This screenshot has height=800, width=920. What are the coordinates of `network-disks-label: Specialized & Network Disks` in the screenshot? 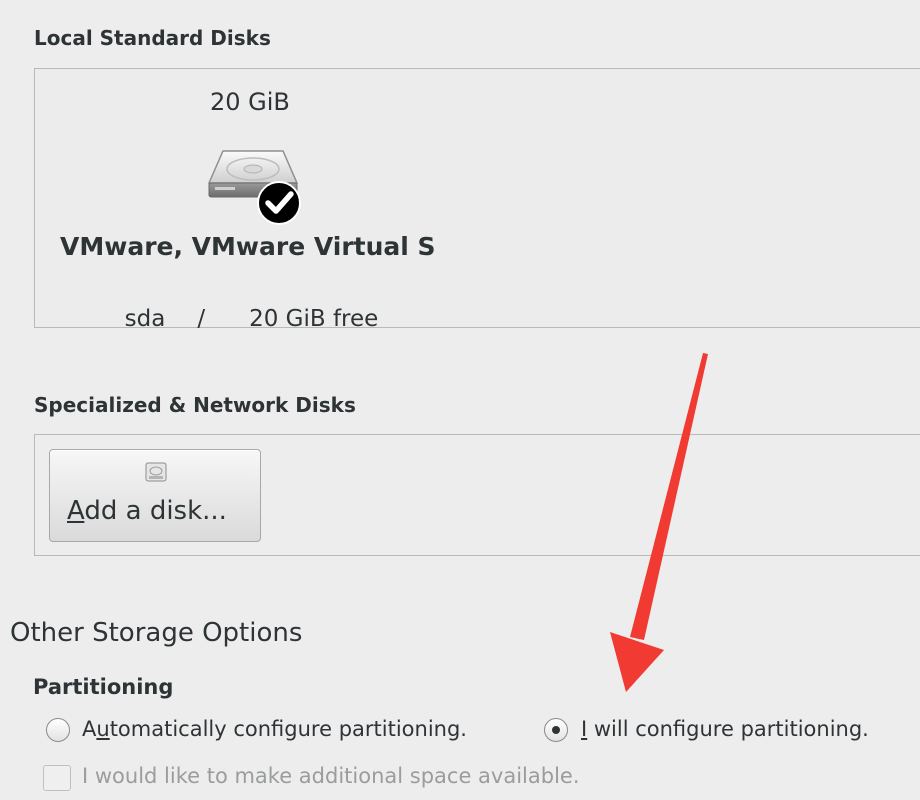 It's located at (195, 405).